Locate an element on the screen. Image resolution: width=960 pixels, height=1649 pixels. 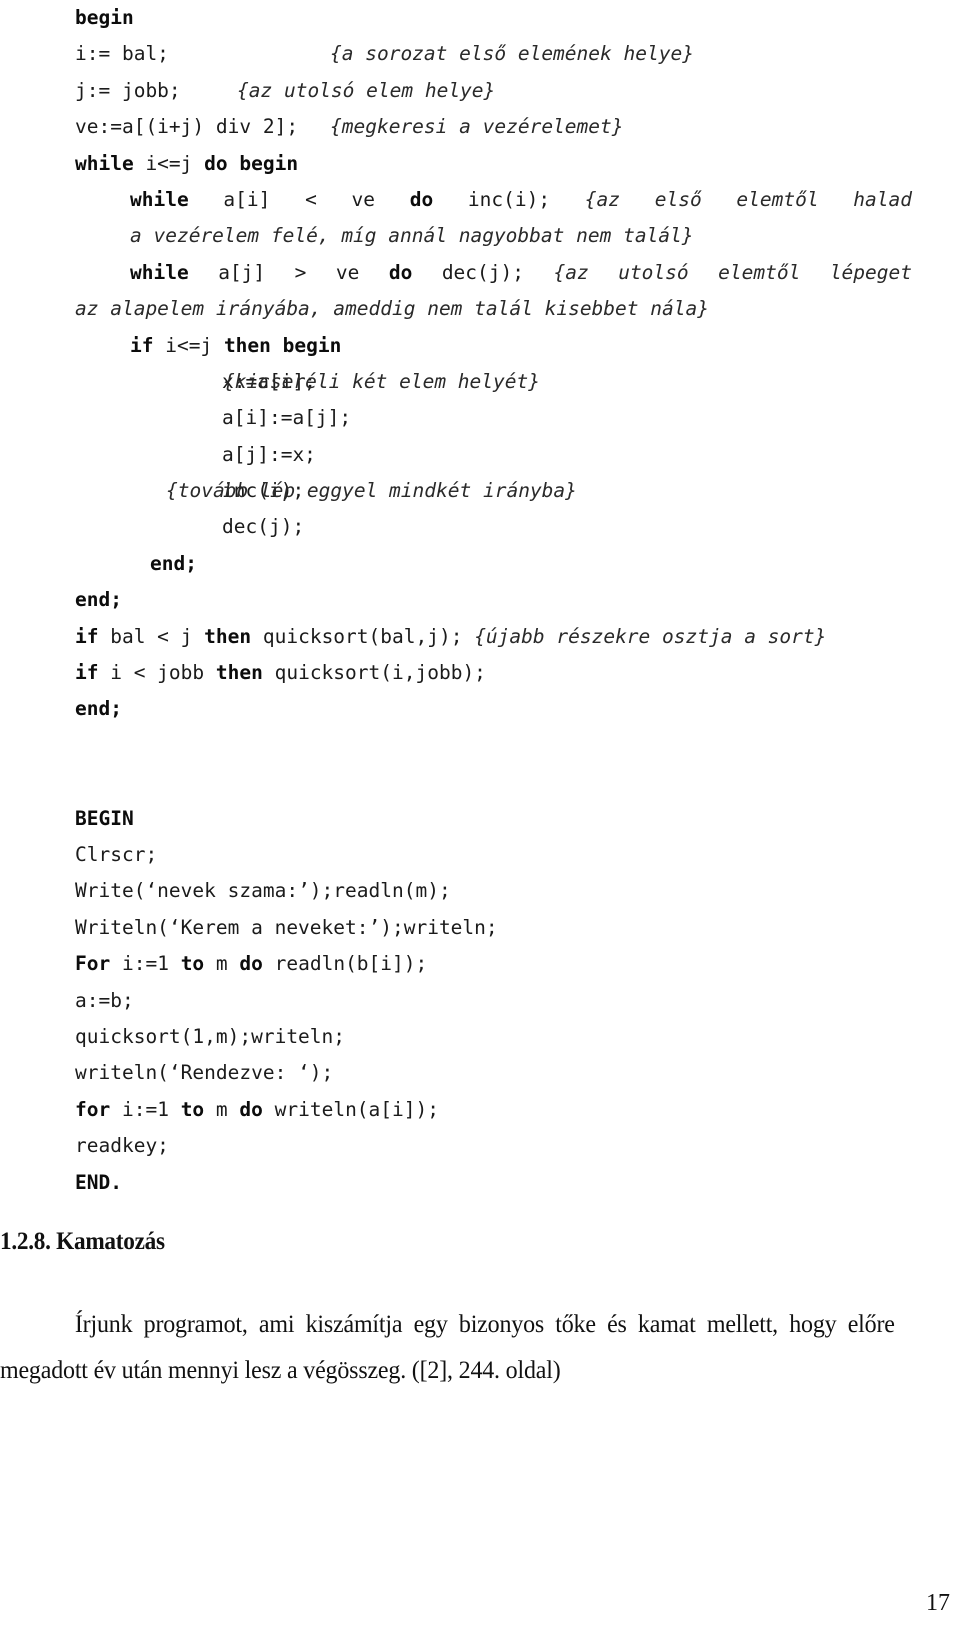
code-statement: Writeln(‘Kerem a neveket:’);writeln; is located at coordinates (286, 927).